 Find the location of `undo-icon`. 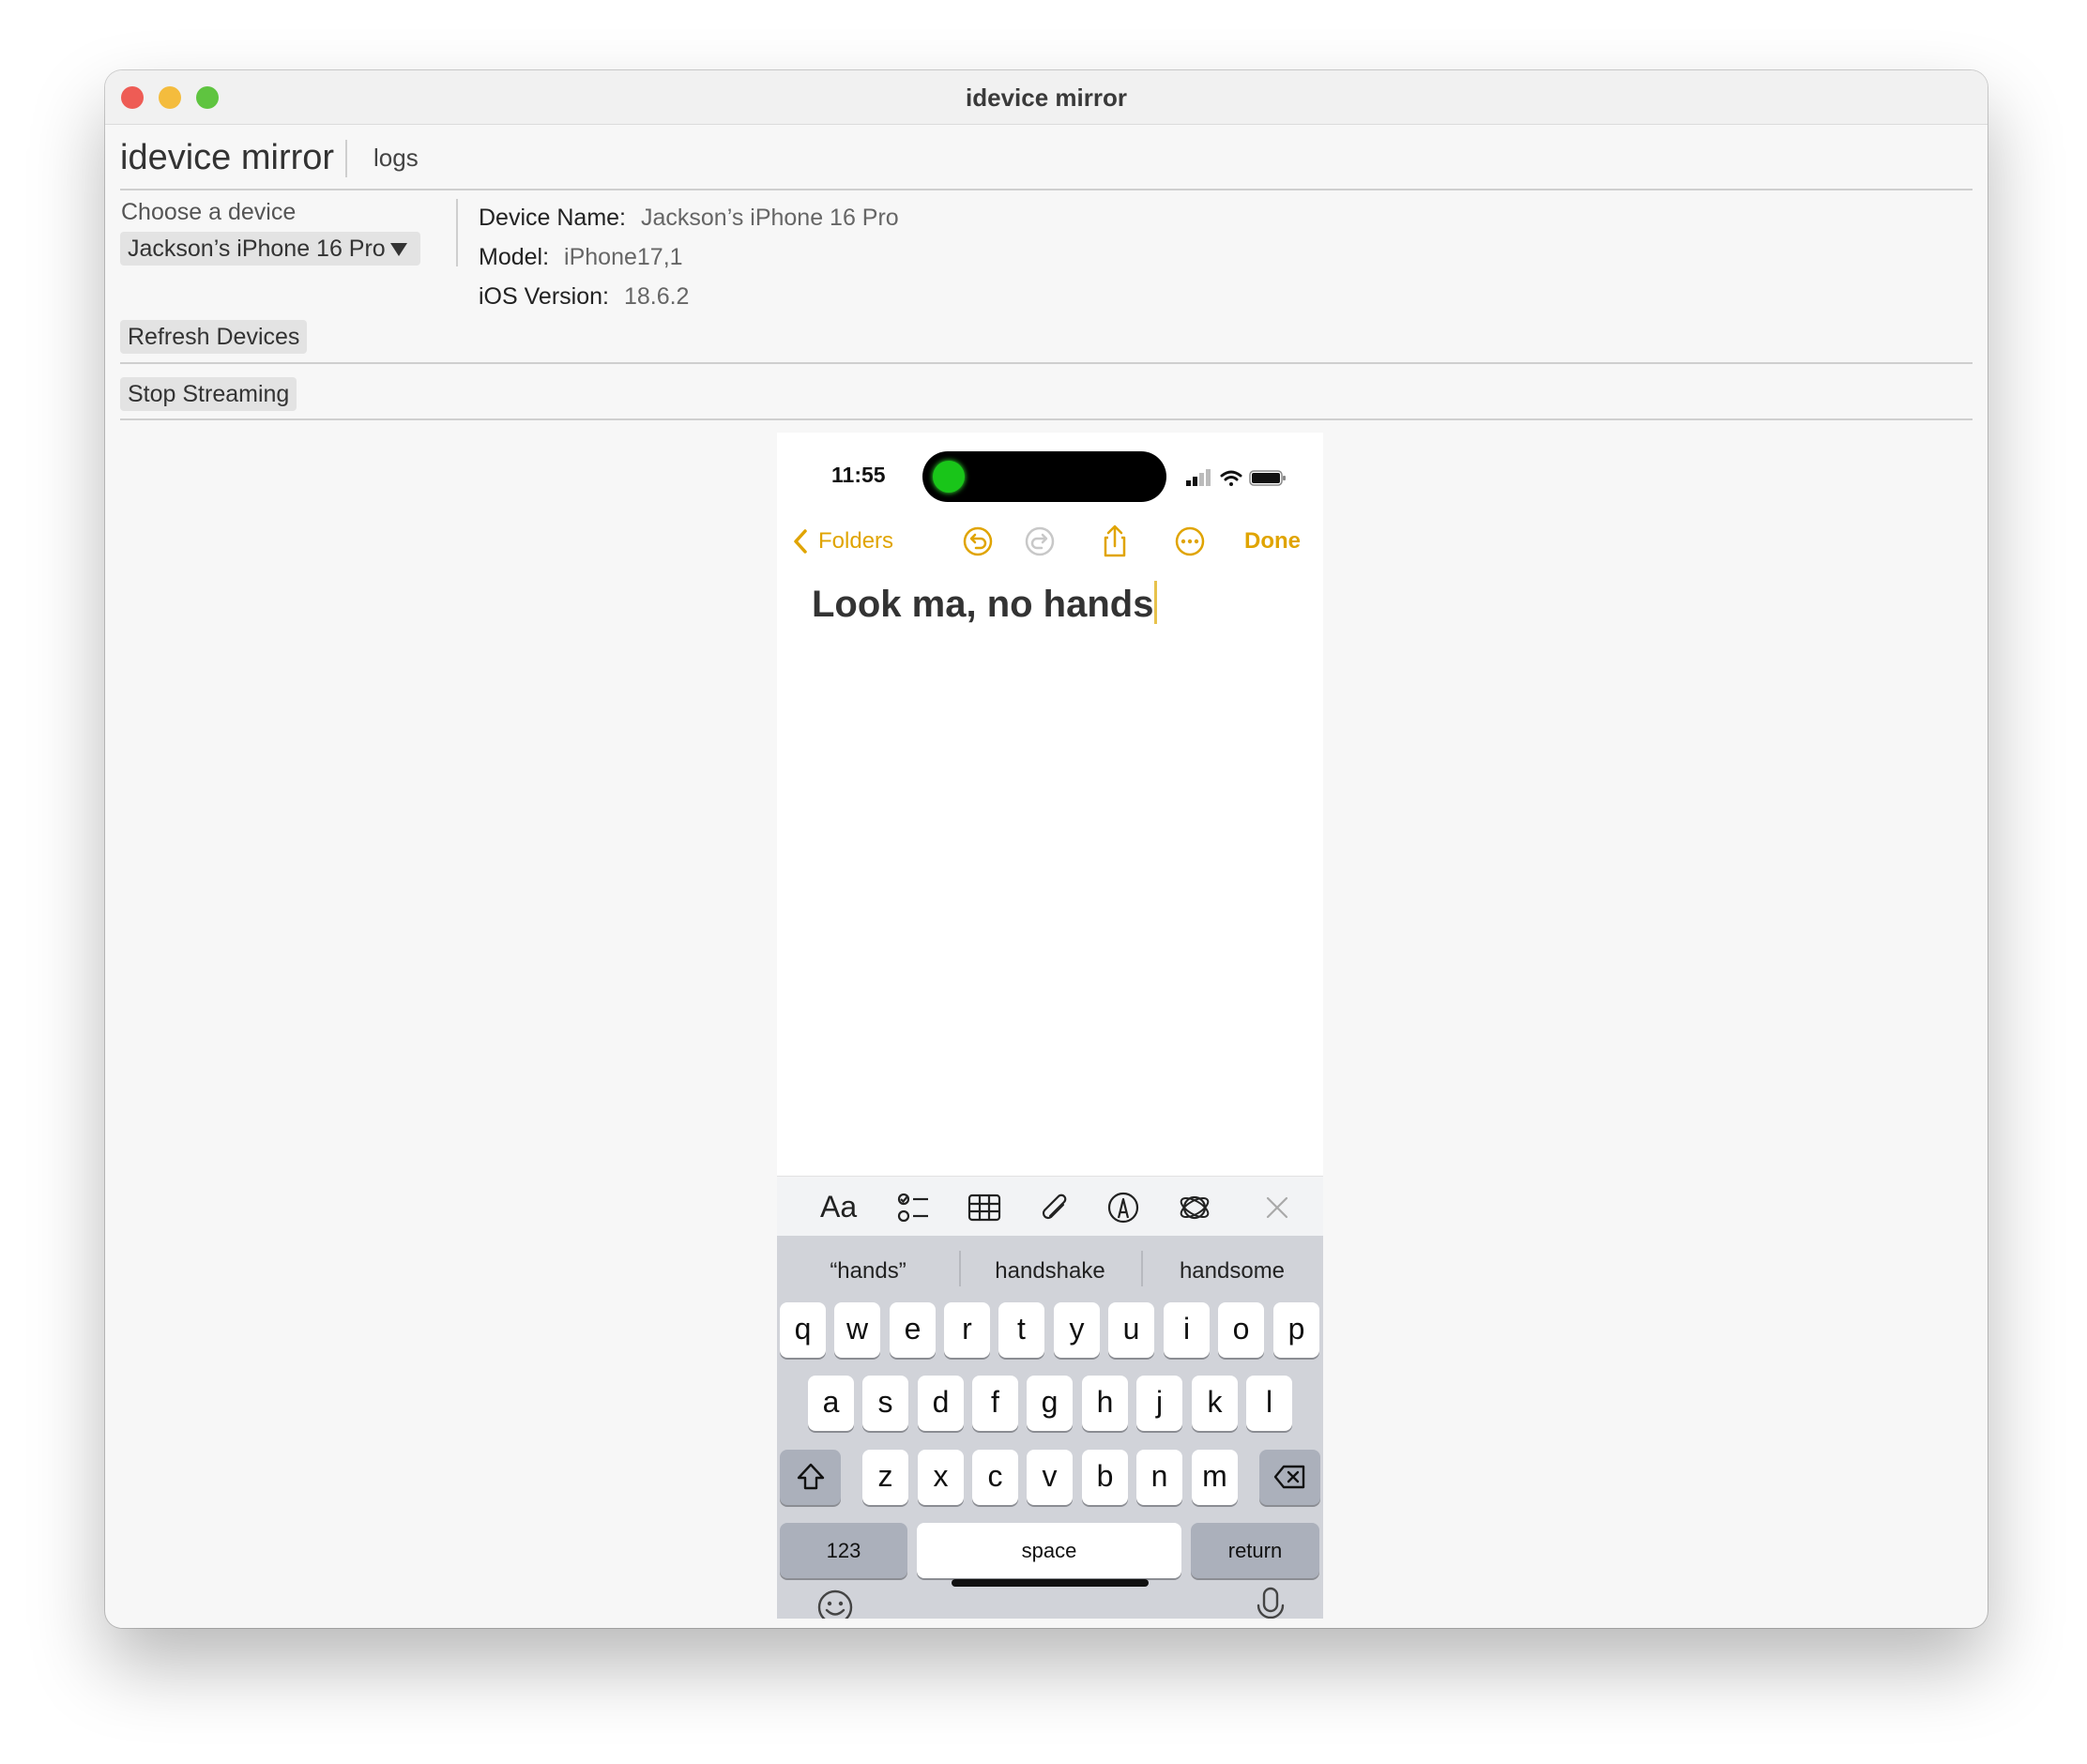

undo-icon is located at coordinates (978, 541).